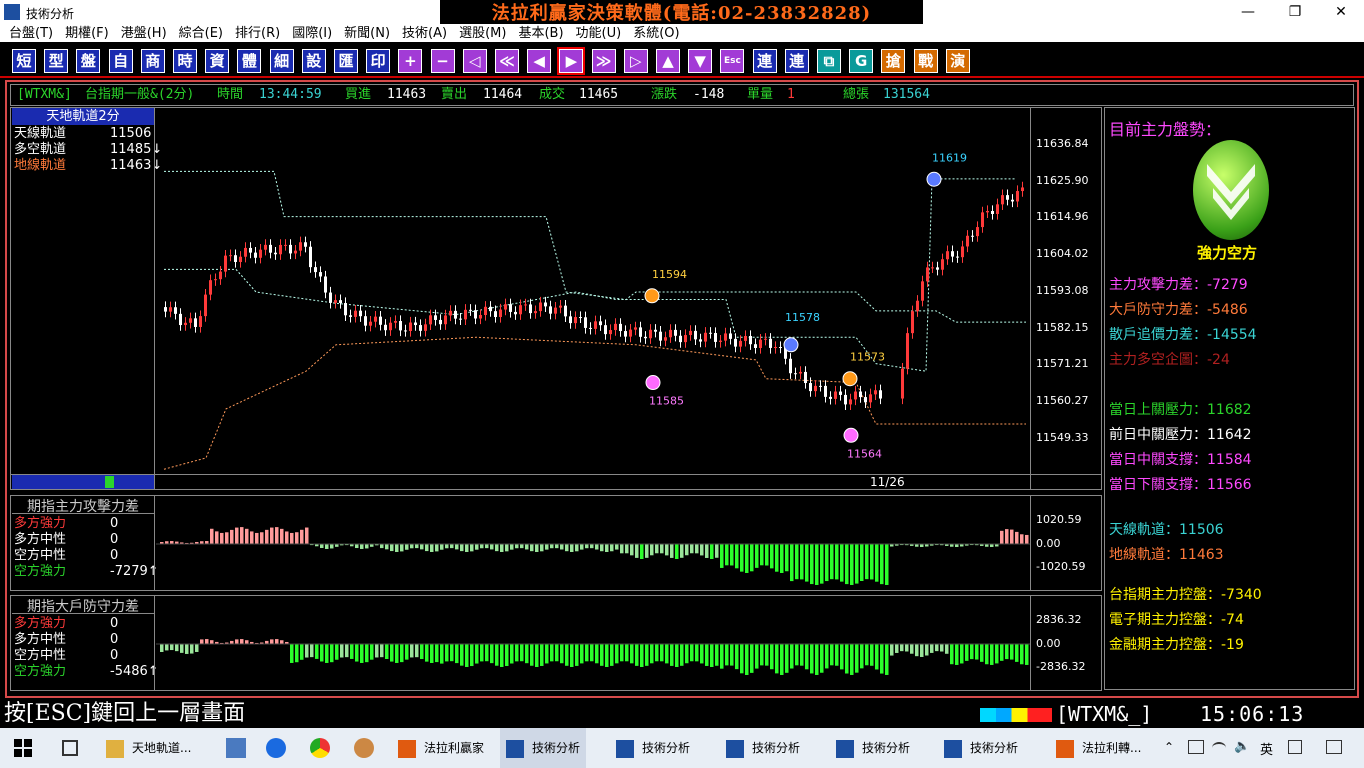 Image resolution: width=1364 pixels, height=768 pixels. I want to click on toolbar-button-0: 短, so click(24, 61).